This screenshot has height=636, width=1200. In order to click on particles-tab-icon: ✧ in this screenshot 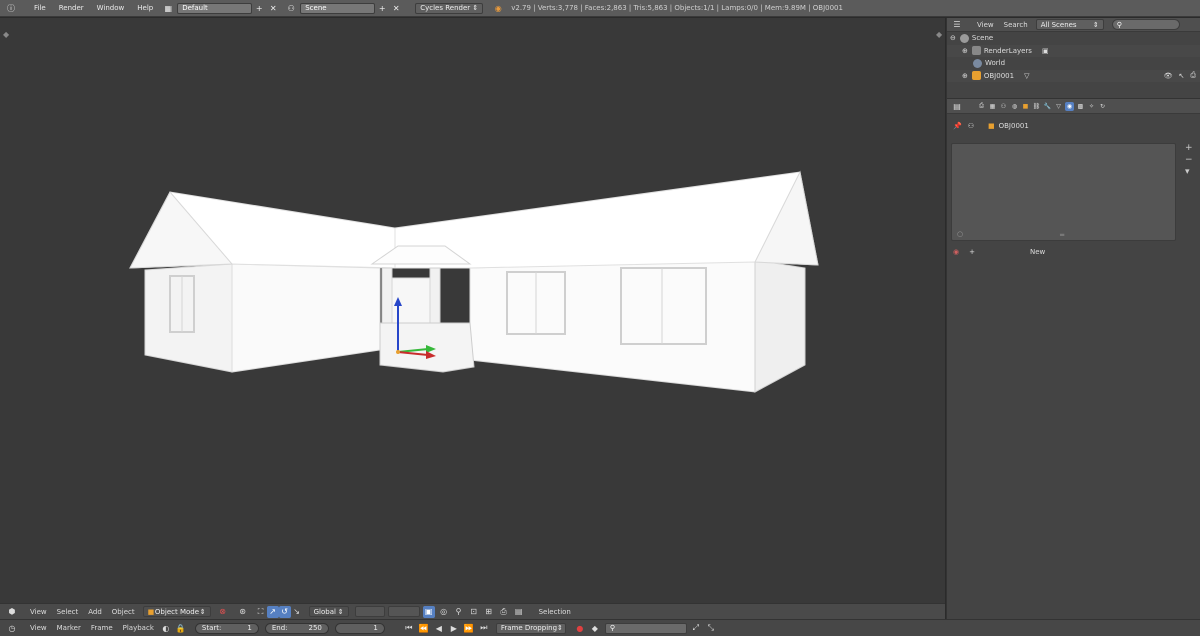, I will do `click(1091, 106)`.